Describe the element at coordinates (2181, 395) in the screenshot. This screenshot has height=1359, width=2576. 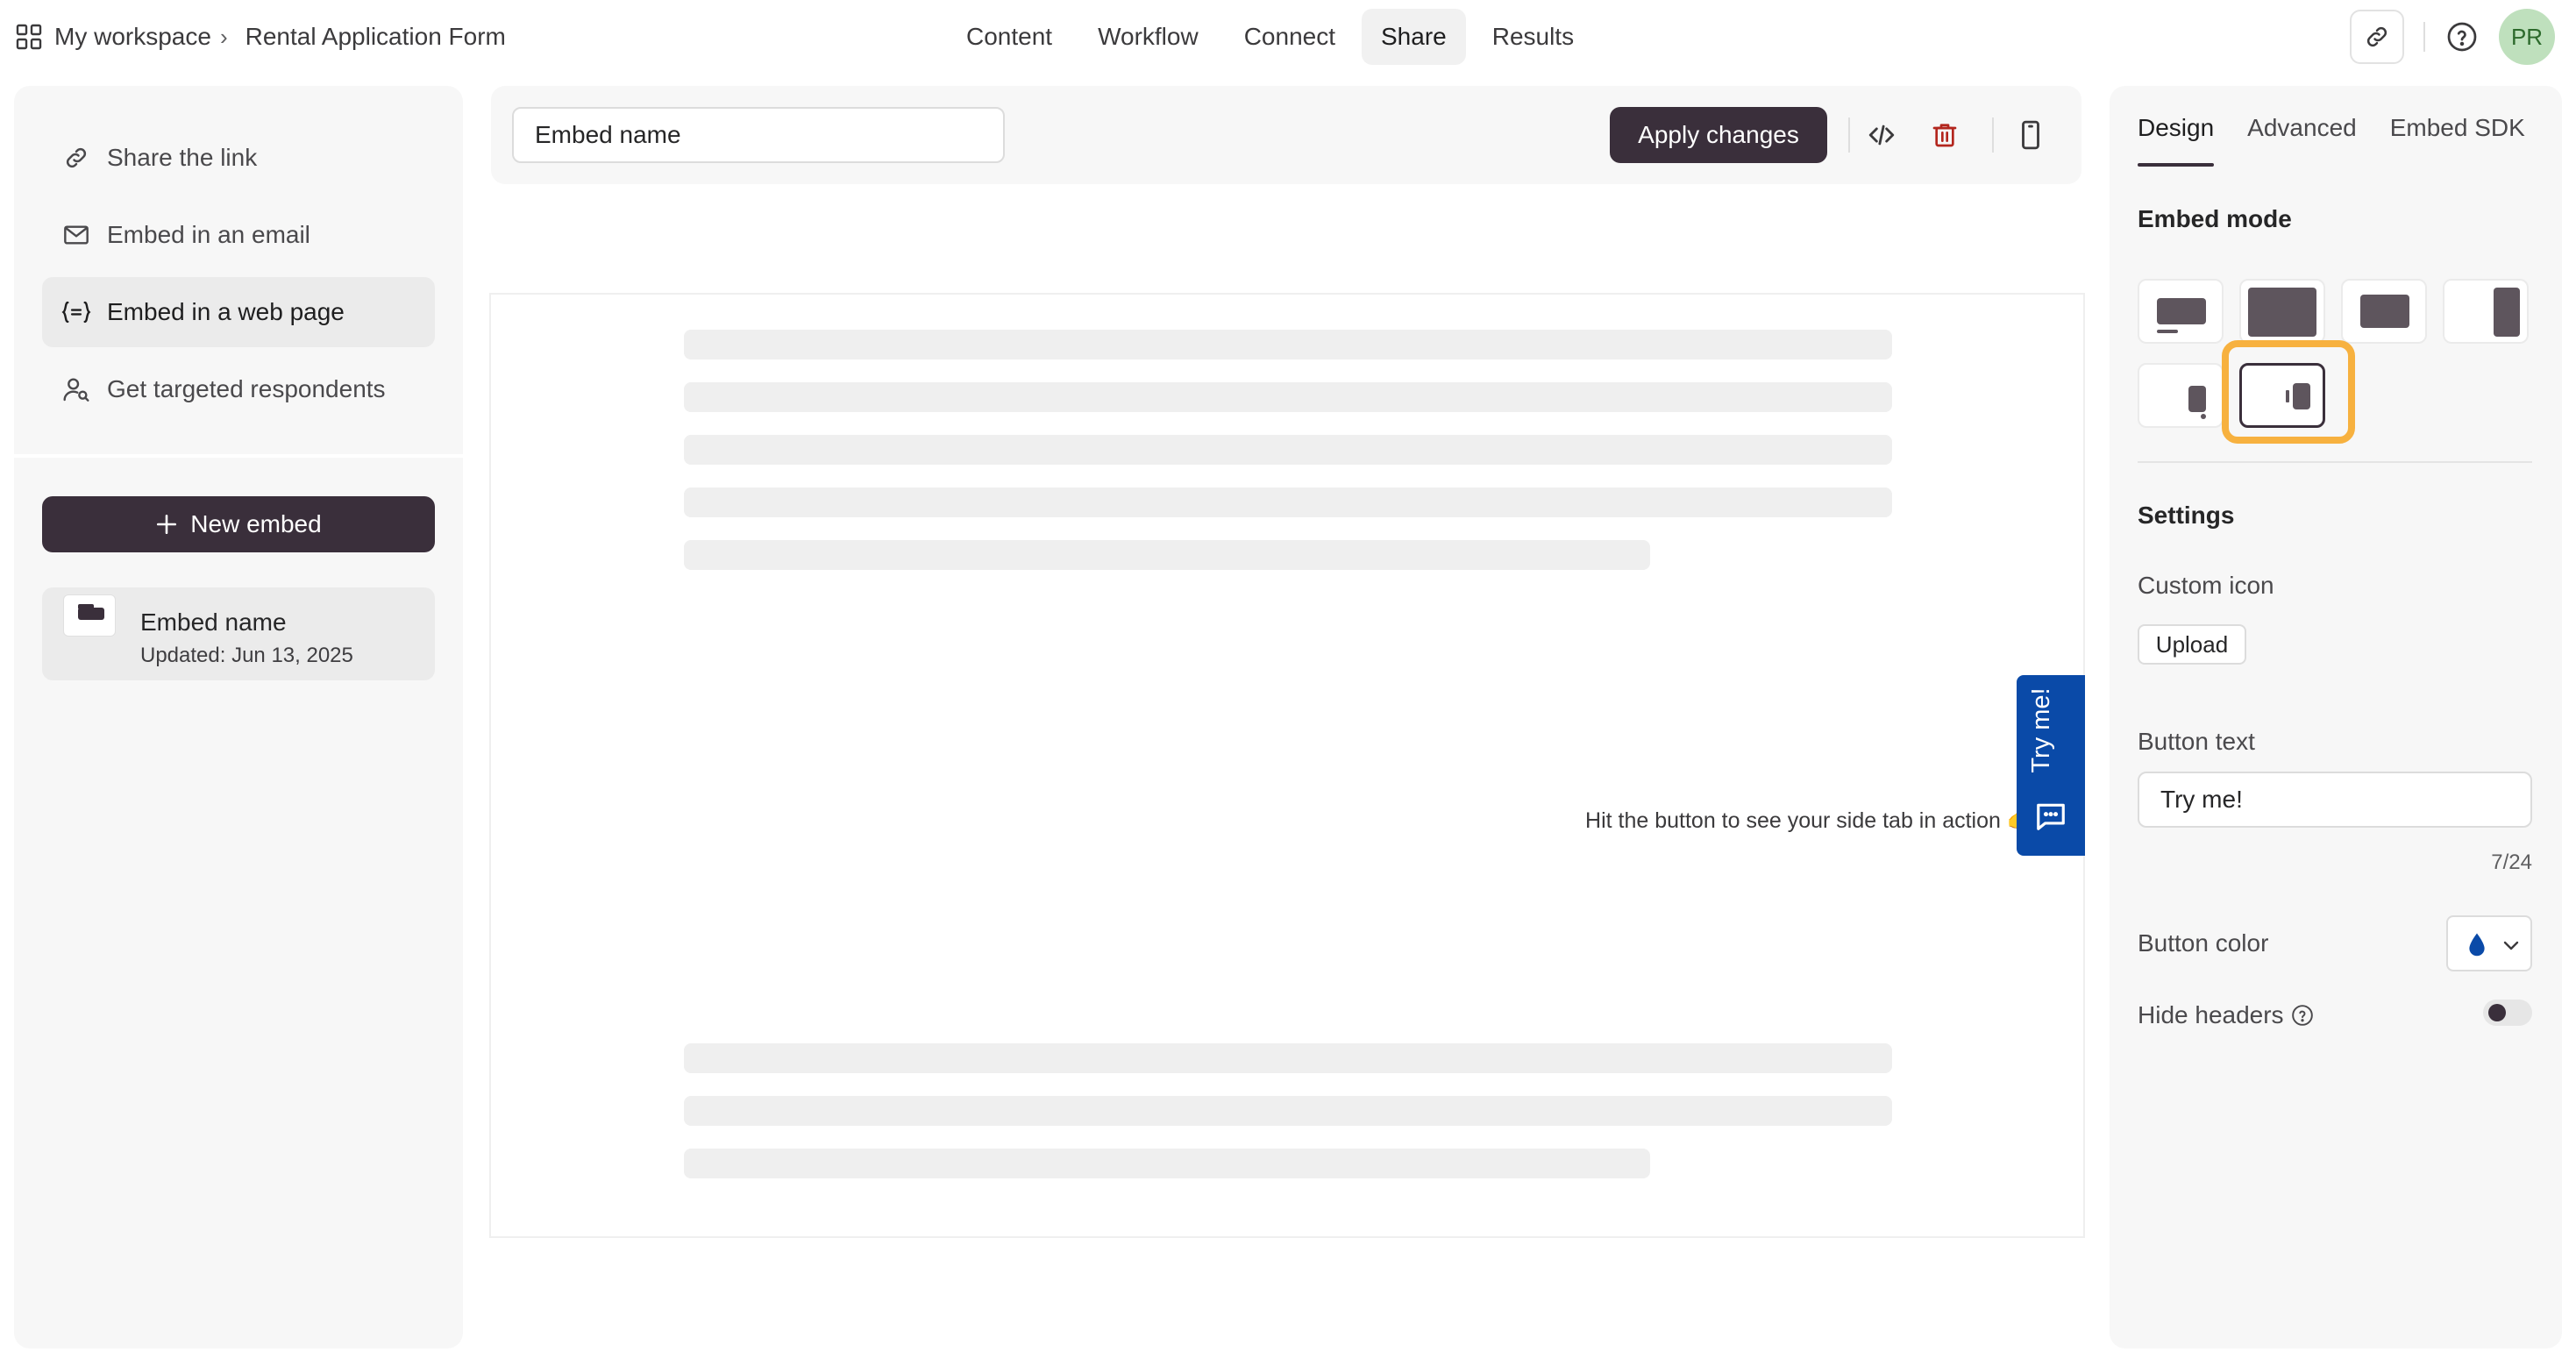
I see `embed-mode-popover` at that location.